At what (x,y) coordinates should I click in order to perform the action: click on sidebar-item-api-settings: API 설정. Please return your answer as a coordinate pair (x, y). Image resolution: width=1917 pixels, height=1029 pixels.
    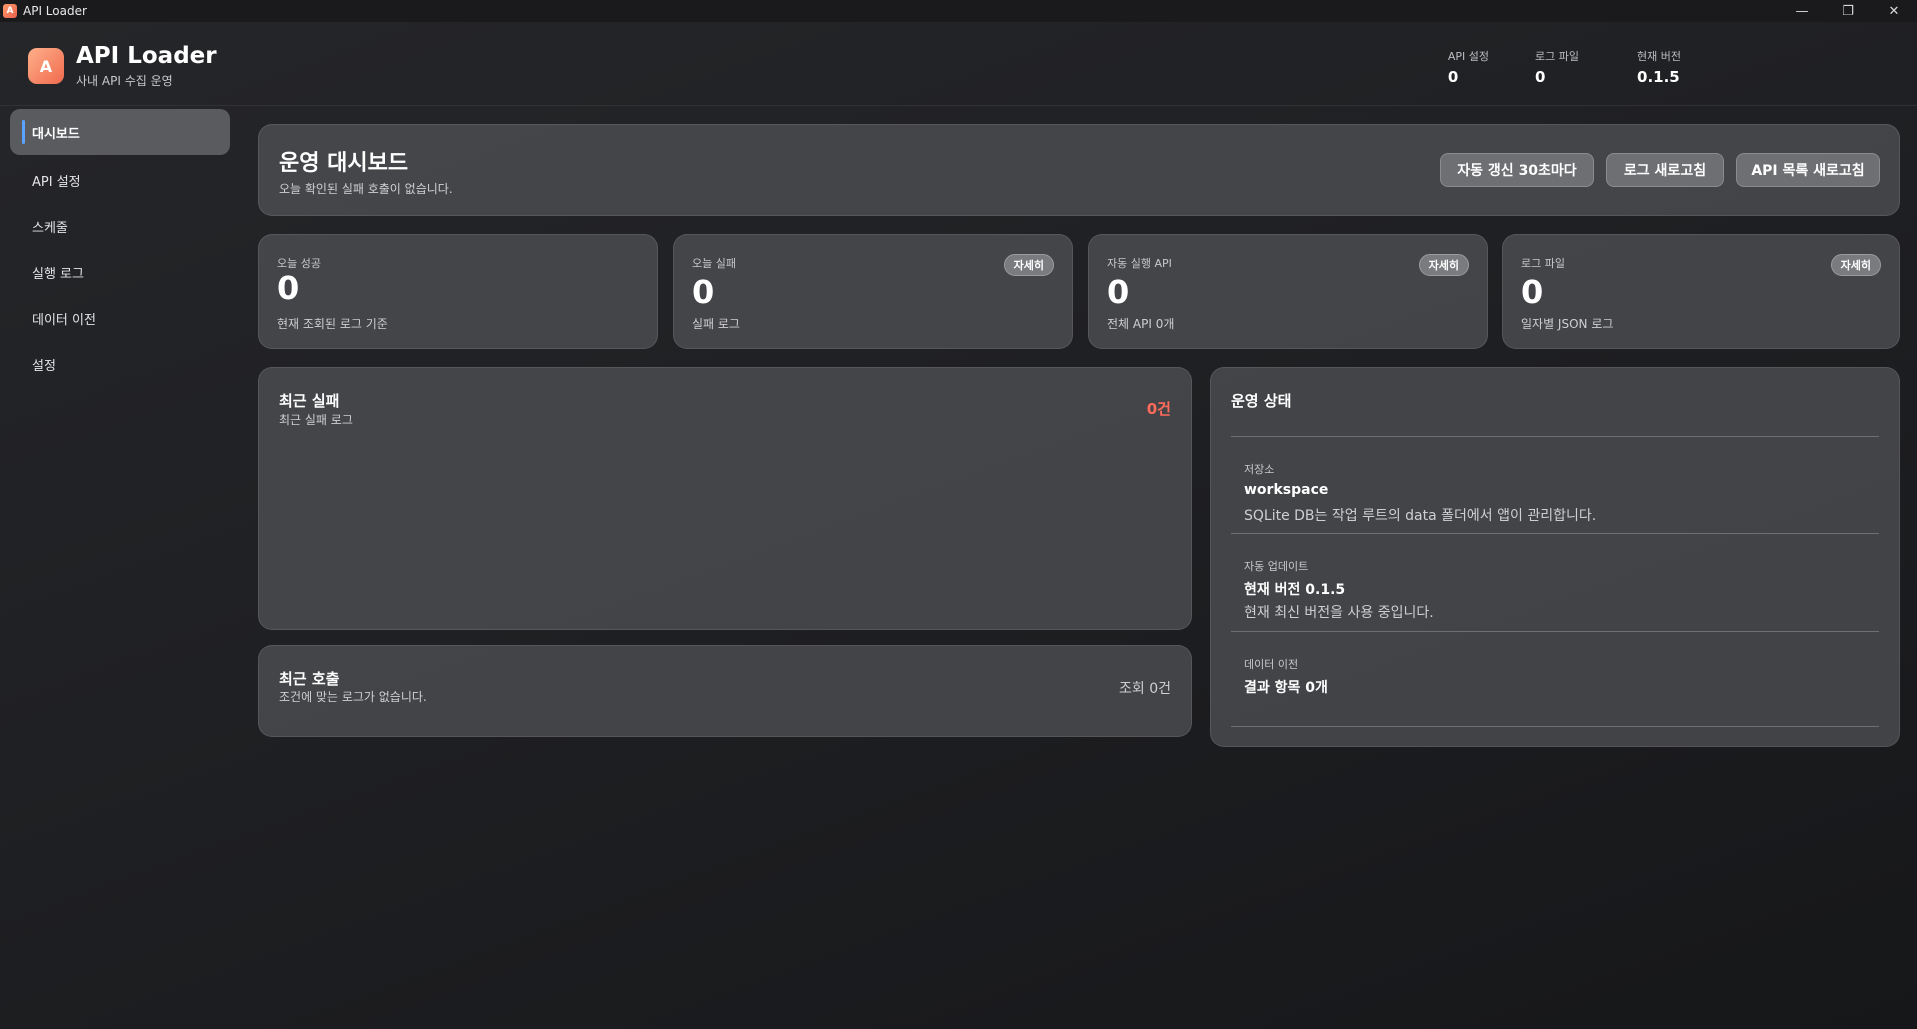
    Looking at the image, I should click on (120, 180).